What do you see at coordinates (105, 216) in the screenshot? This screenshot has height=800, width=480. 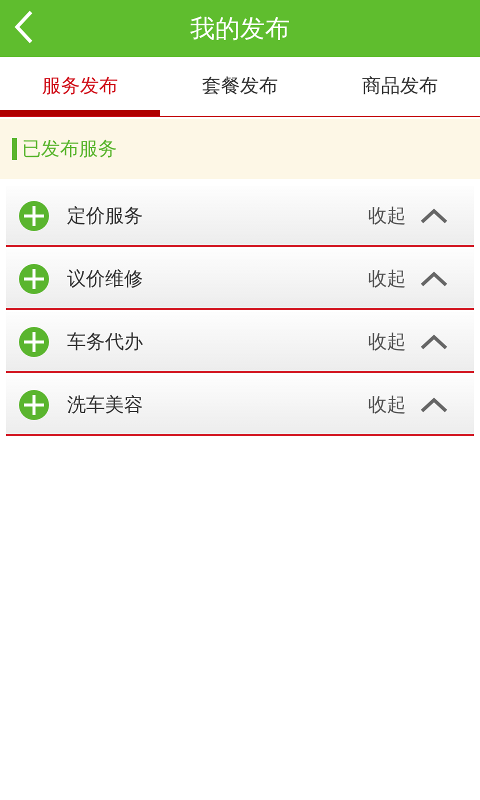 I see `category-name: 定价服务` at bounding box center [105, 216].